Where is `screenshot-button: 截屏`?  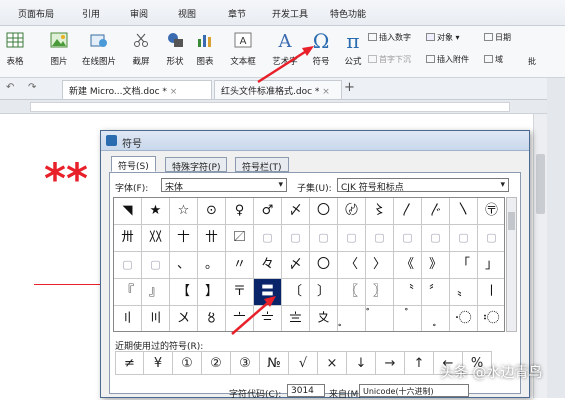 screenshot-button: 截屏 is located at coordinates (141, 48).